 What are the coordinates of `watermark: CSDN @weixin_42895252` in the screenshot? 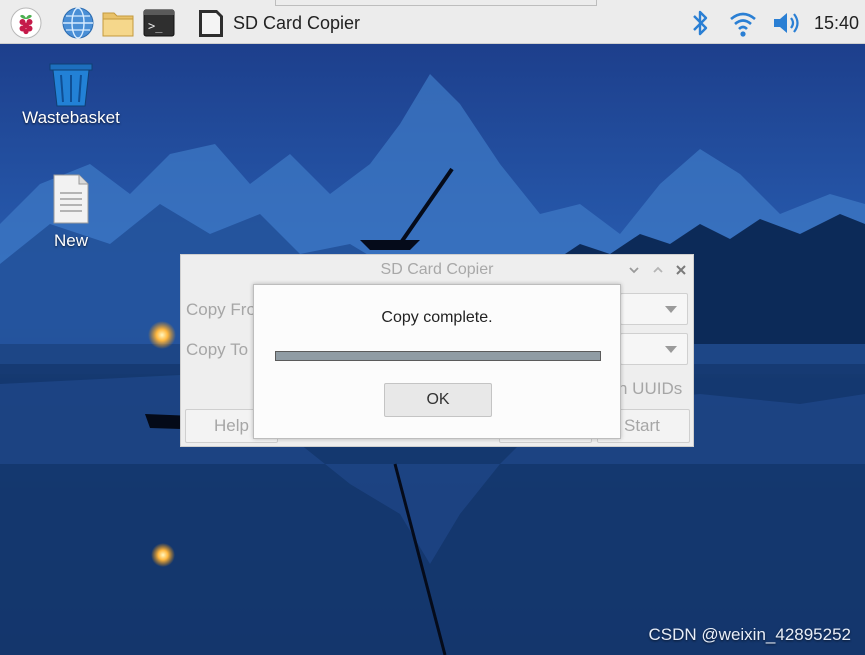 It's located at (749, 634).